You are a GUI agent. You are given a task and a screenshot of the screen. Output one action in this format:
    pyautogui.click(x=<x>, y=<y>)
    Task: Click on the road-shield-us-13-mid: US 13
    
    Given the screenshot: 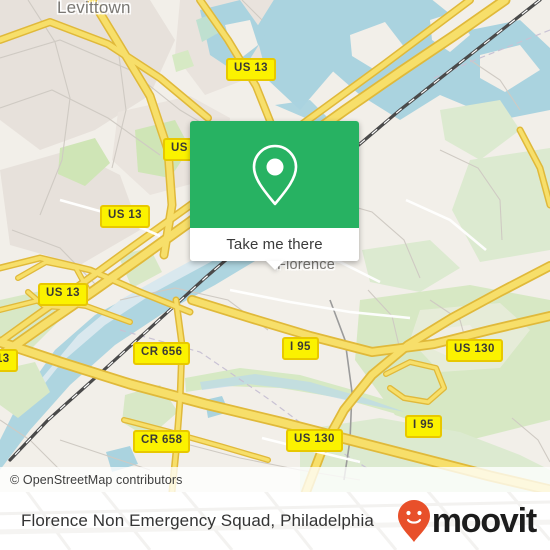 What is the action you would take?
    pyautogui.click(x=125, y=216)
    